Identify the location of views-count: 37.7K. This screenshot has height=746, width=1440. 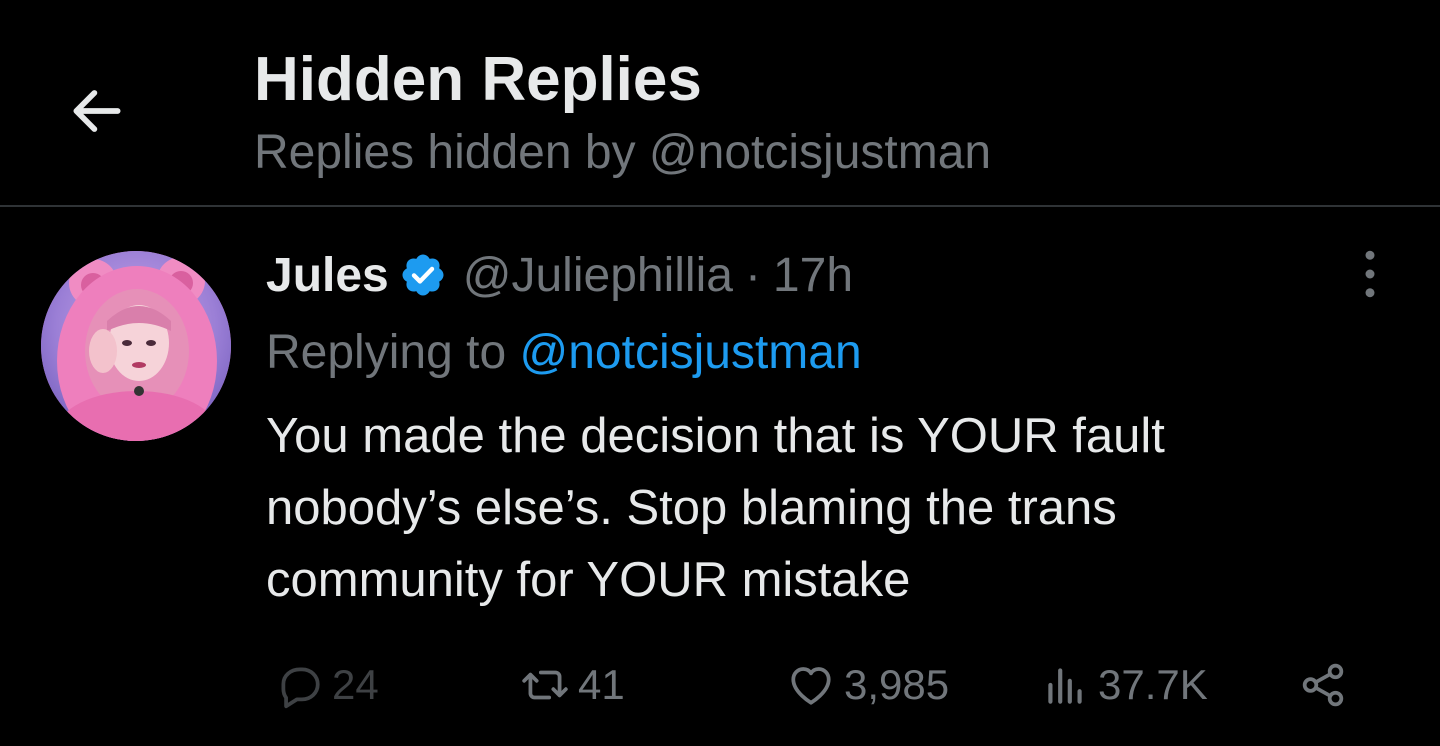
(1153, 684).